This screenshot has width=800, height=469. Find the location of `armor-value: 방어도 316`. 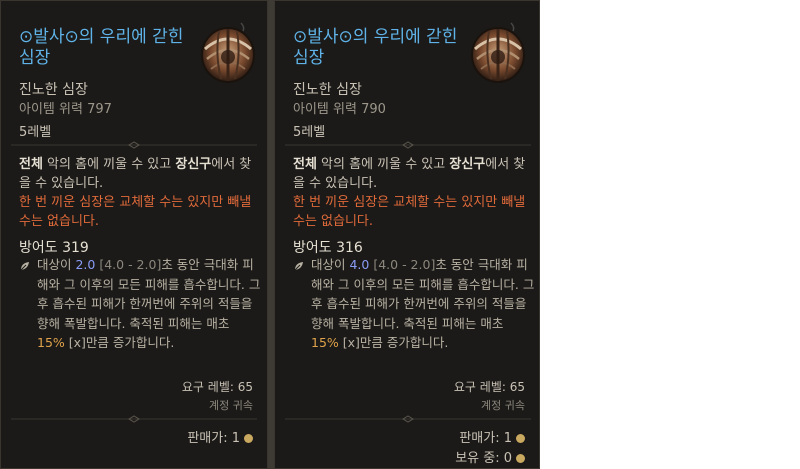

armor-value: 방어도 316 is located at coordinates (328, 248).